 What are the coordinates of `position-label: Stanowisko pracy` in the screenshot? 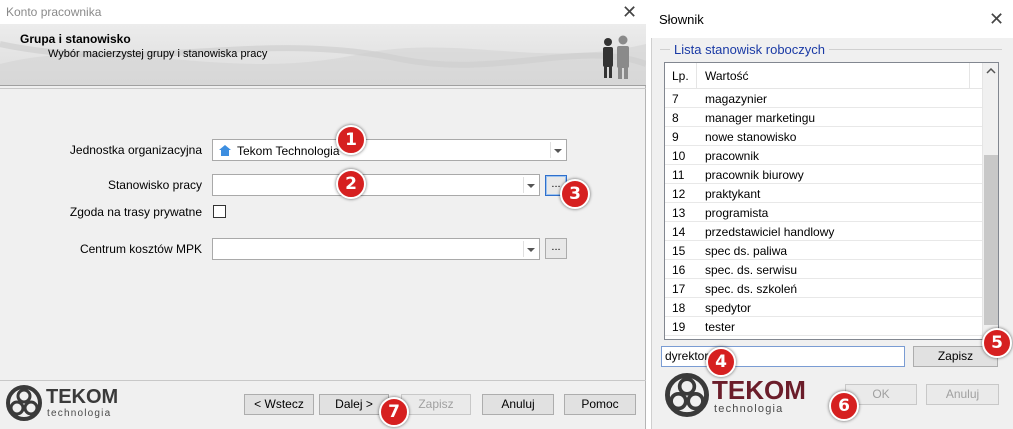 It's located at (154, 185).